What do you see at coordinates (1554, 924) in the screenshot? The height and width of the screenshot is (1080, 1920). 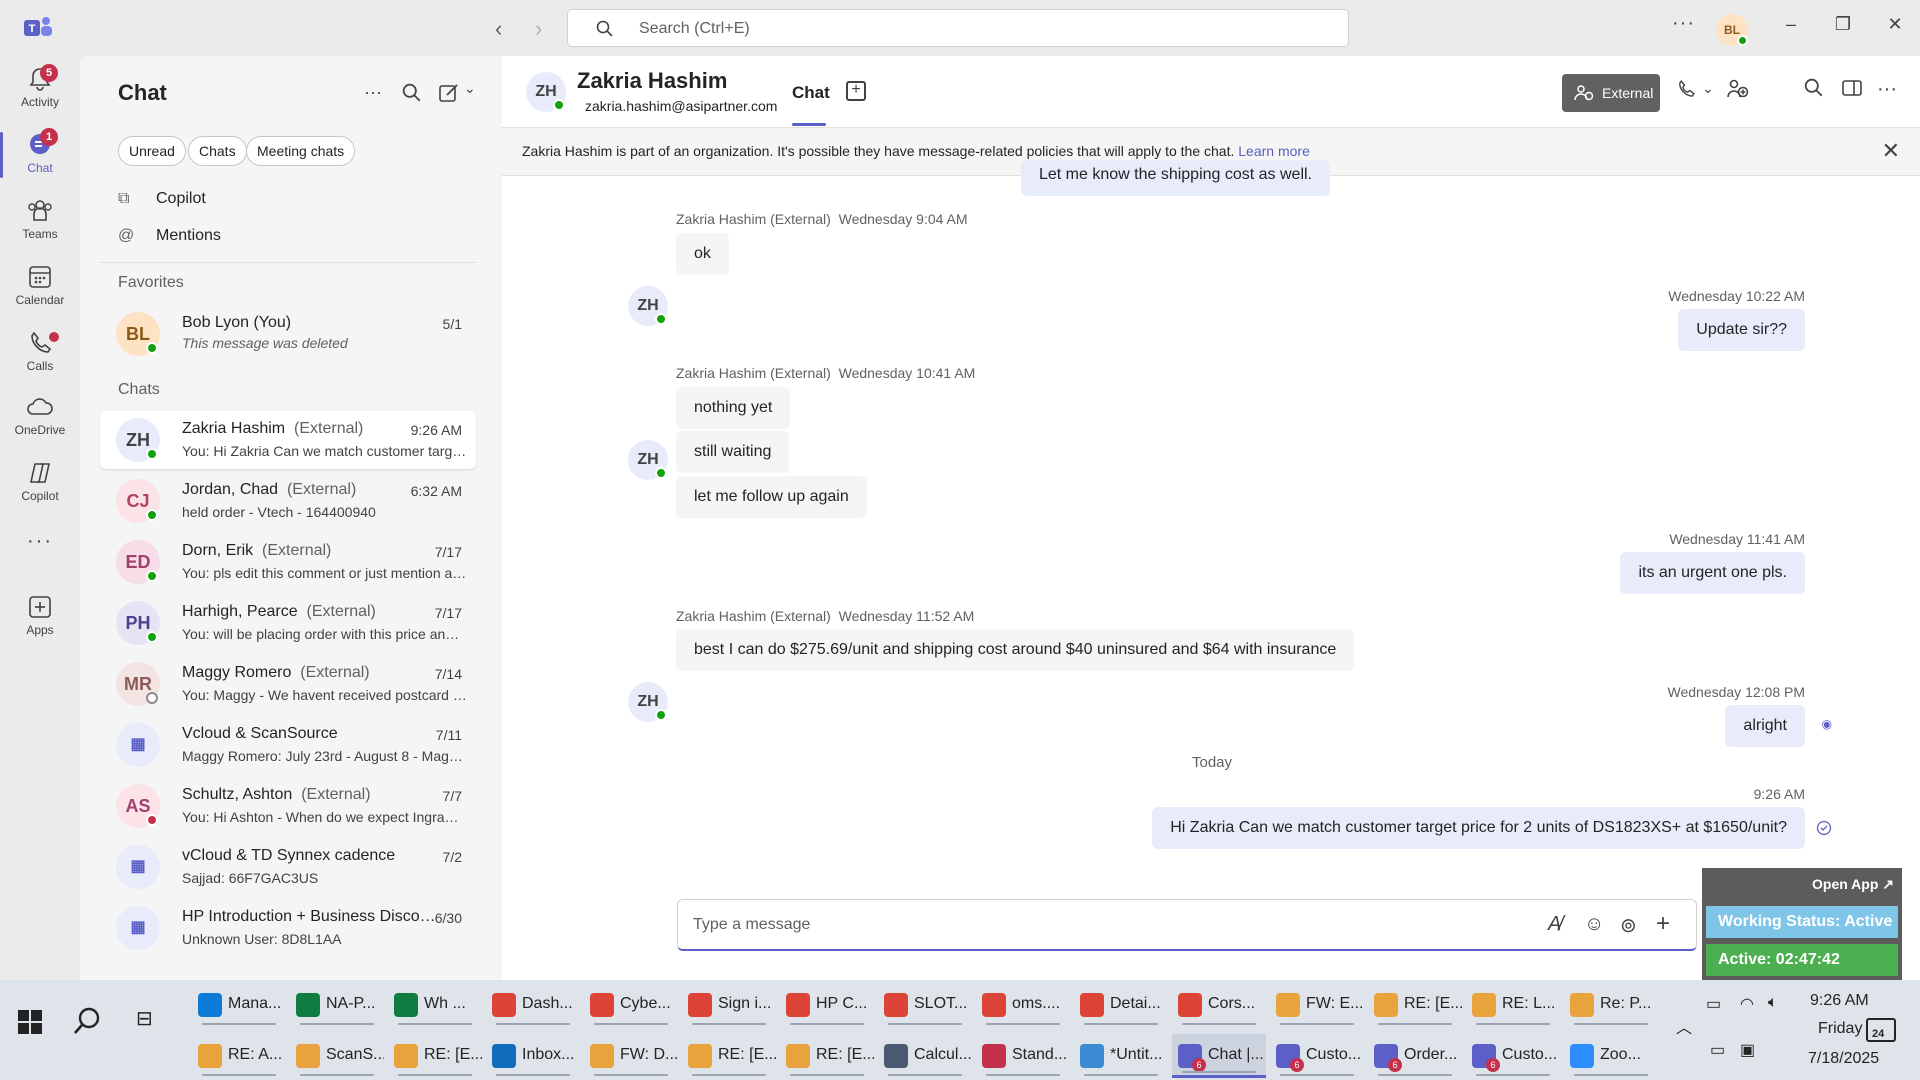 I see `format-icon: A̸` at bounding box center [1554, 924].